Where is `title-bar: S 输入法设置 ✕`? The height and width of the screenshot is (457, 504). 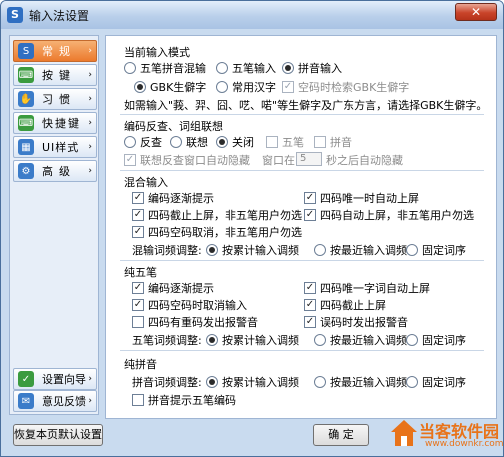 title-bar: S 输入法设置 ✕ is located at coordinates (252, 15).